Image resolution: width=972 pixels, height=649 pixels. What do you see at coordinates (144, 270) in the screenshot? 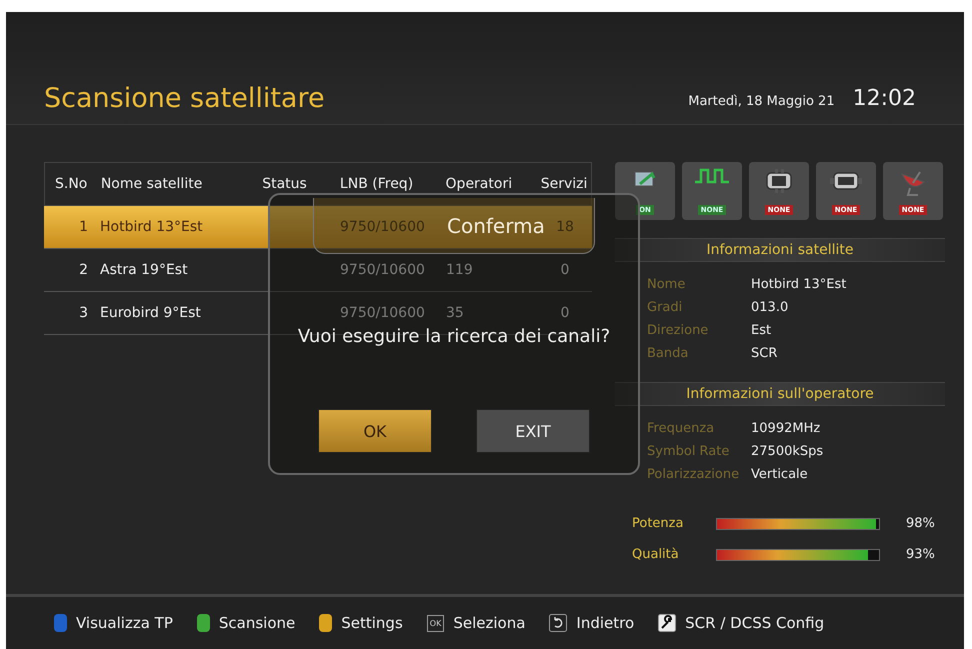
I see `satellite-name: Astra 19°Est` at bounding box center [144, 270].